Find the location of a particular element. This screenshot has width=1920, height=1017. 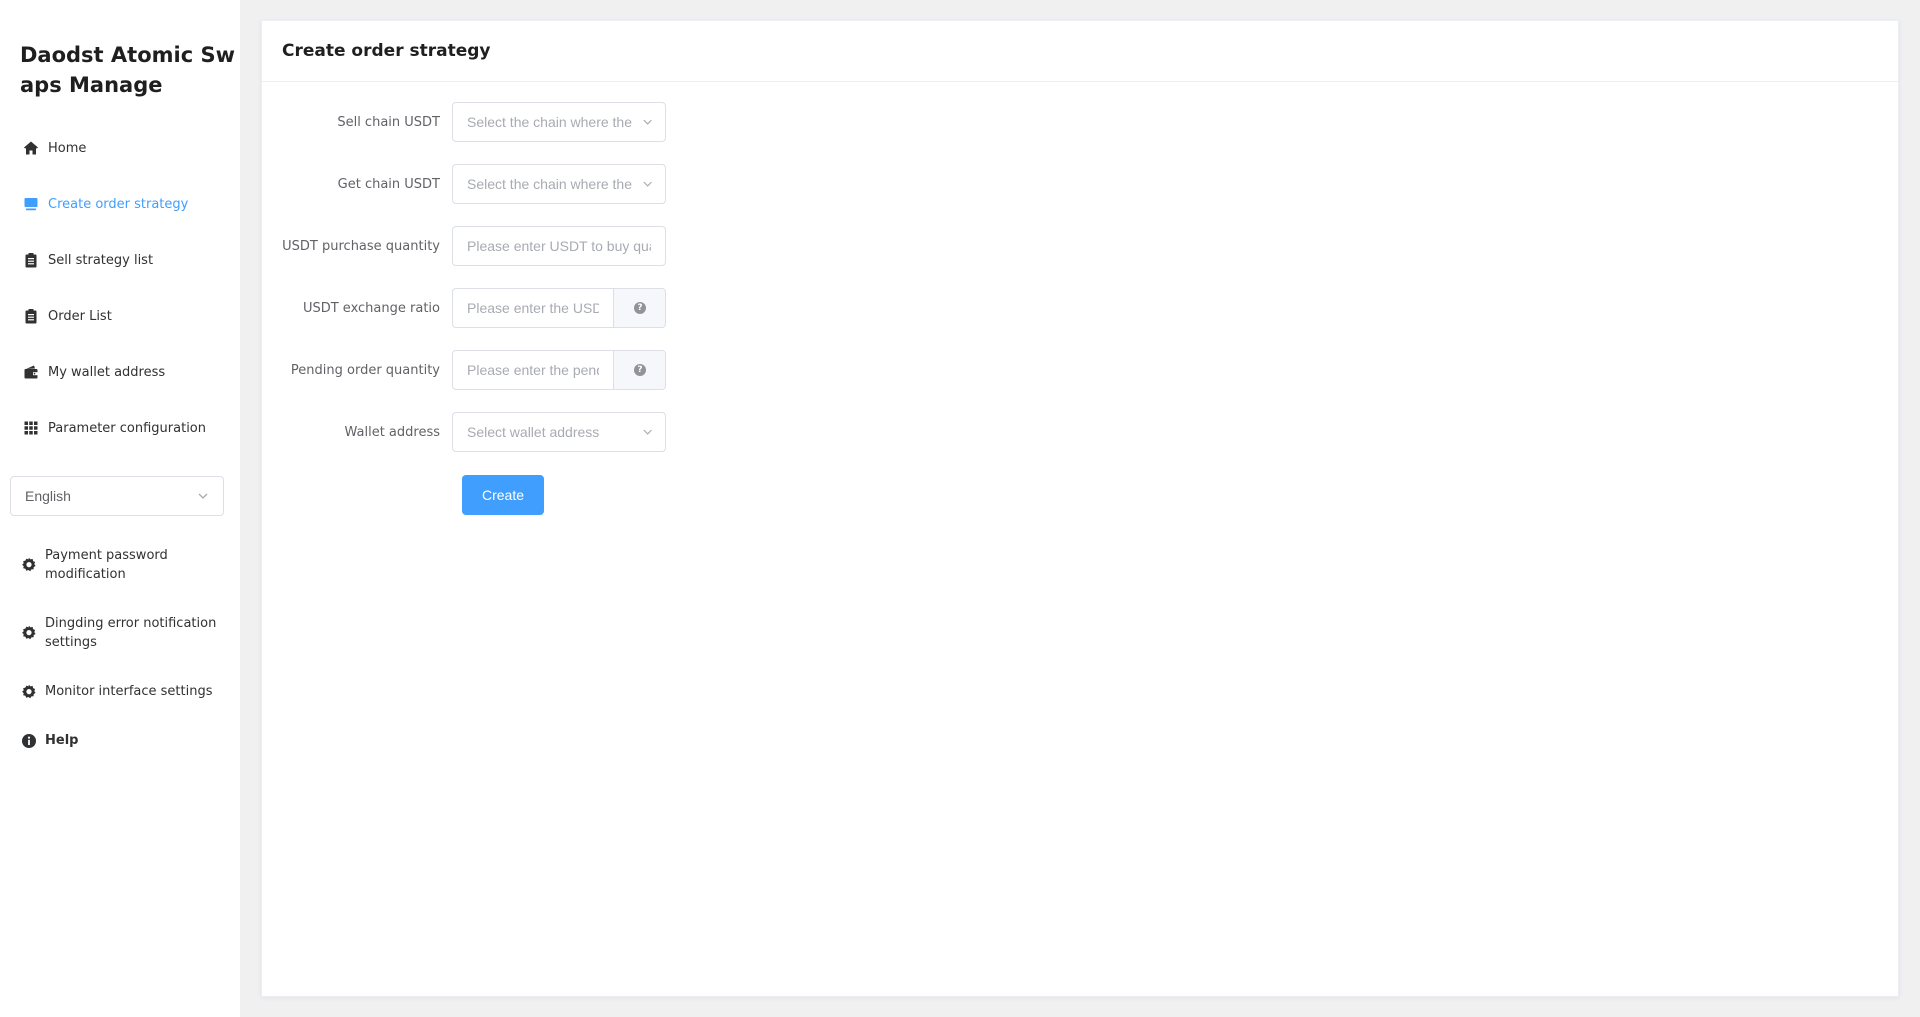

form-row-pending-quantity: Pending order quantity ? is located at coordinates (612, 370).